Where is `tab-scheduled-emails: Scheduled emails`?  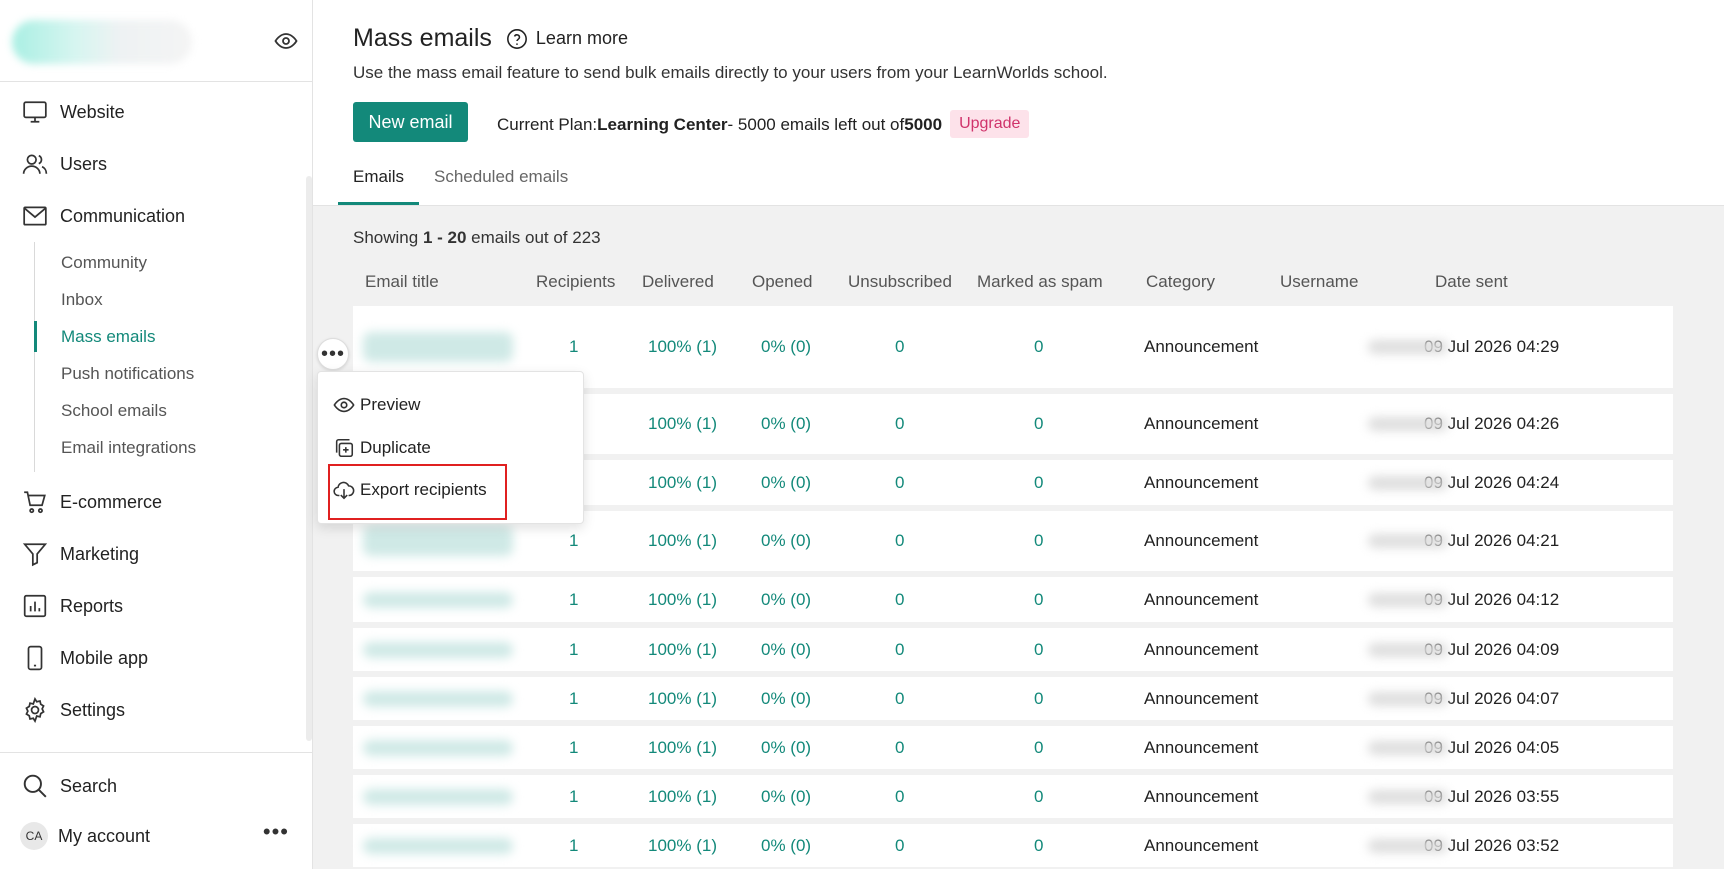 tab-scheduled-emails: Scheduled emails is located at coordinates (501, 182).